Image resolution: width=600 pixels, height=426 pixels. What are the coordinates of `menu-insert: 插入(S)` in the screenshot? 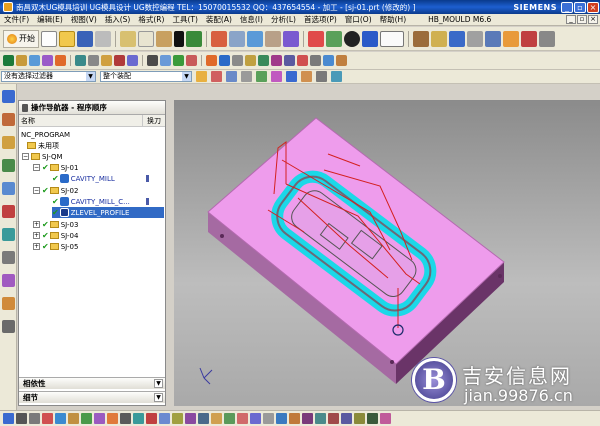 It's located at (118, 19).